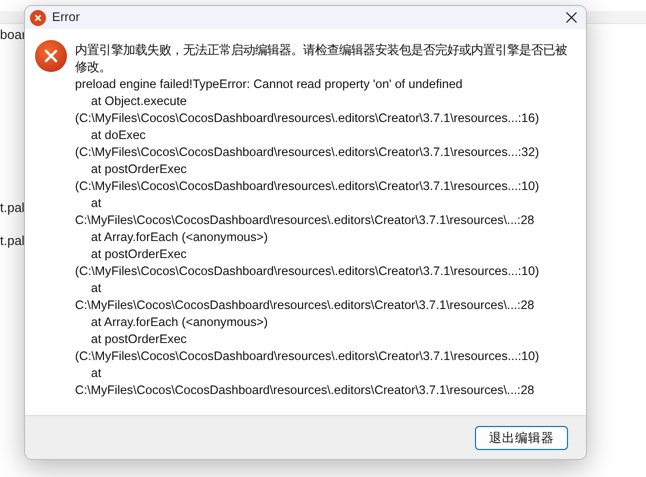  Describe the element at coordinates (307, 118) in the screenshot. I see `stack-trace-text: (C:\MyFiles\Cocos\CocosDashboard\resources\.editors\Creator\3.7.1\resources...:16)` at that location.